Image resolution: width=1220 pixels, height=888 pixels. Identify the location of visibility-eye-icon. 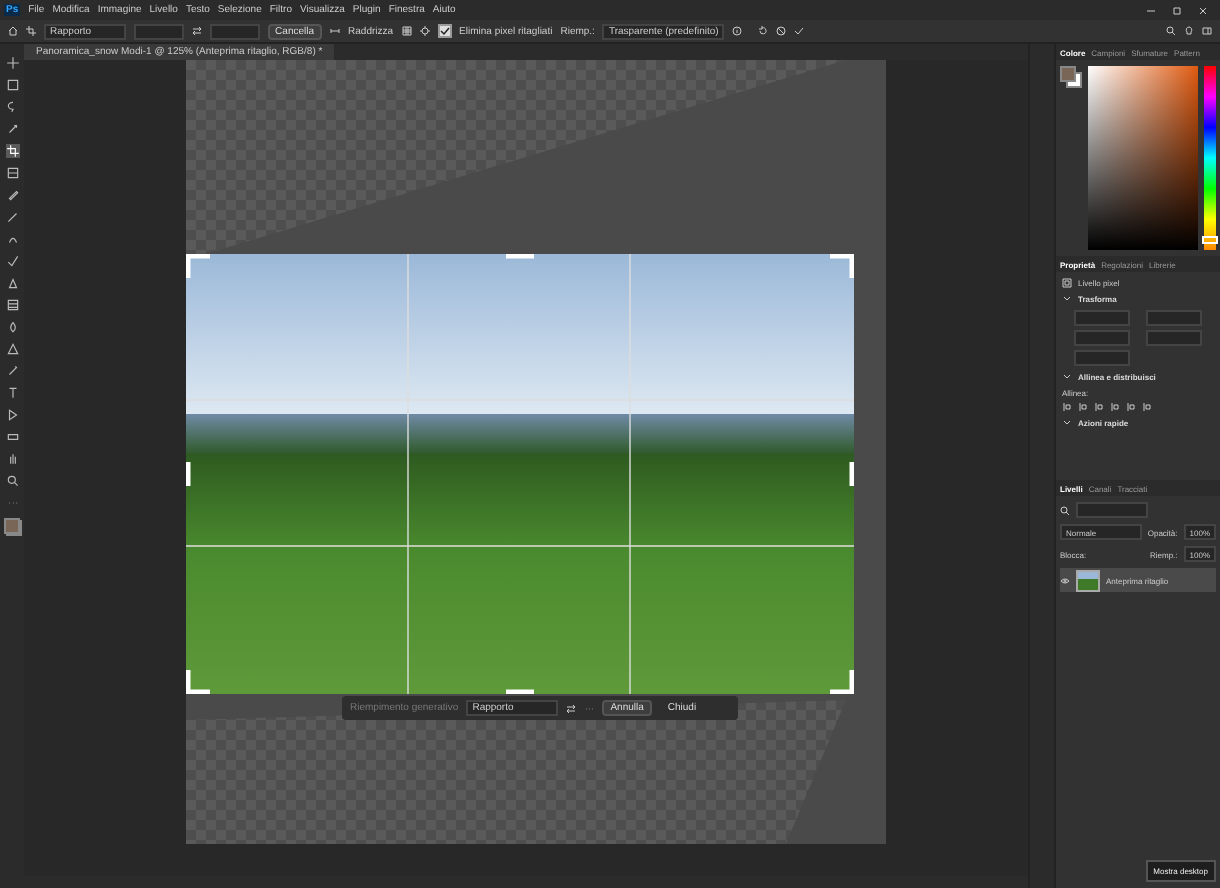
(1065, 580).